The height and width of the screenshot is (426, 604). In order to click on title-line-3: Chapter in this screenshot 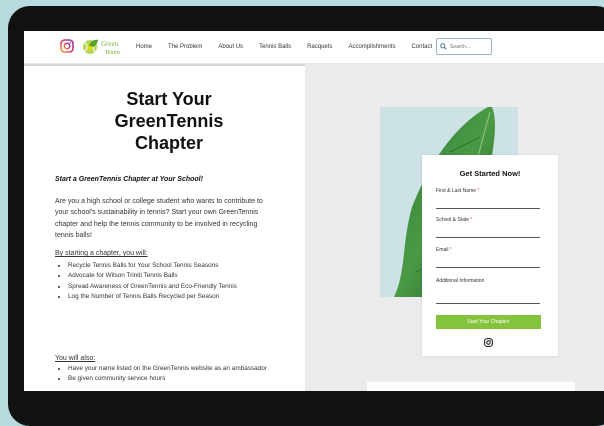, I will do `click(168, 143)`.